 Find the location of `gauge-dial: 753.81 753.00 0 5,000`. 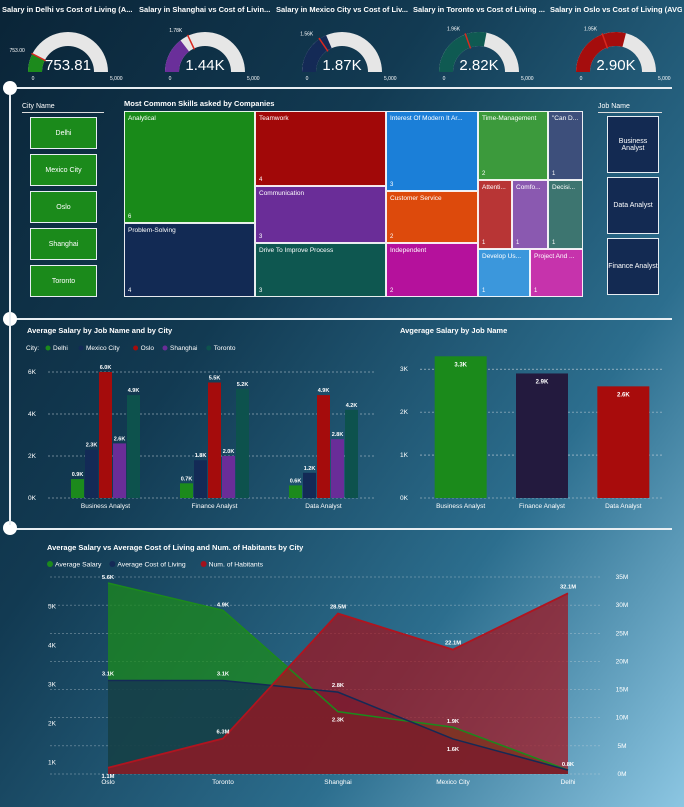

gauge-dial: 753.81 753.00 0 5,000 is located at coordinates (66, 57).